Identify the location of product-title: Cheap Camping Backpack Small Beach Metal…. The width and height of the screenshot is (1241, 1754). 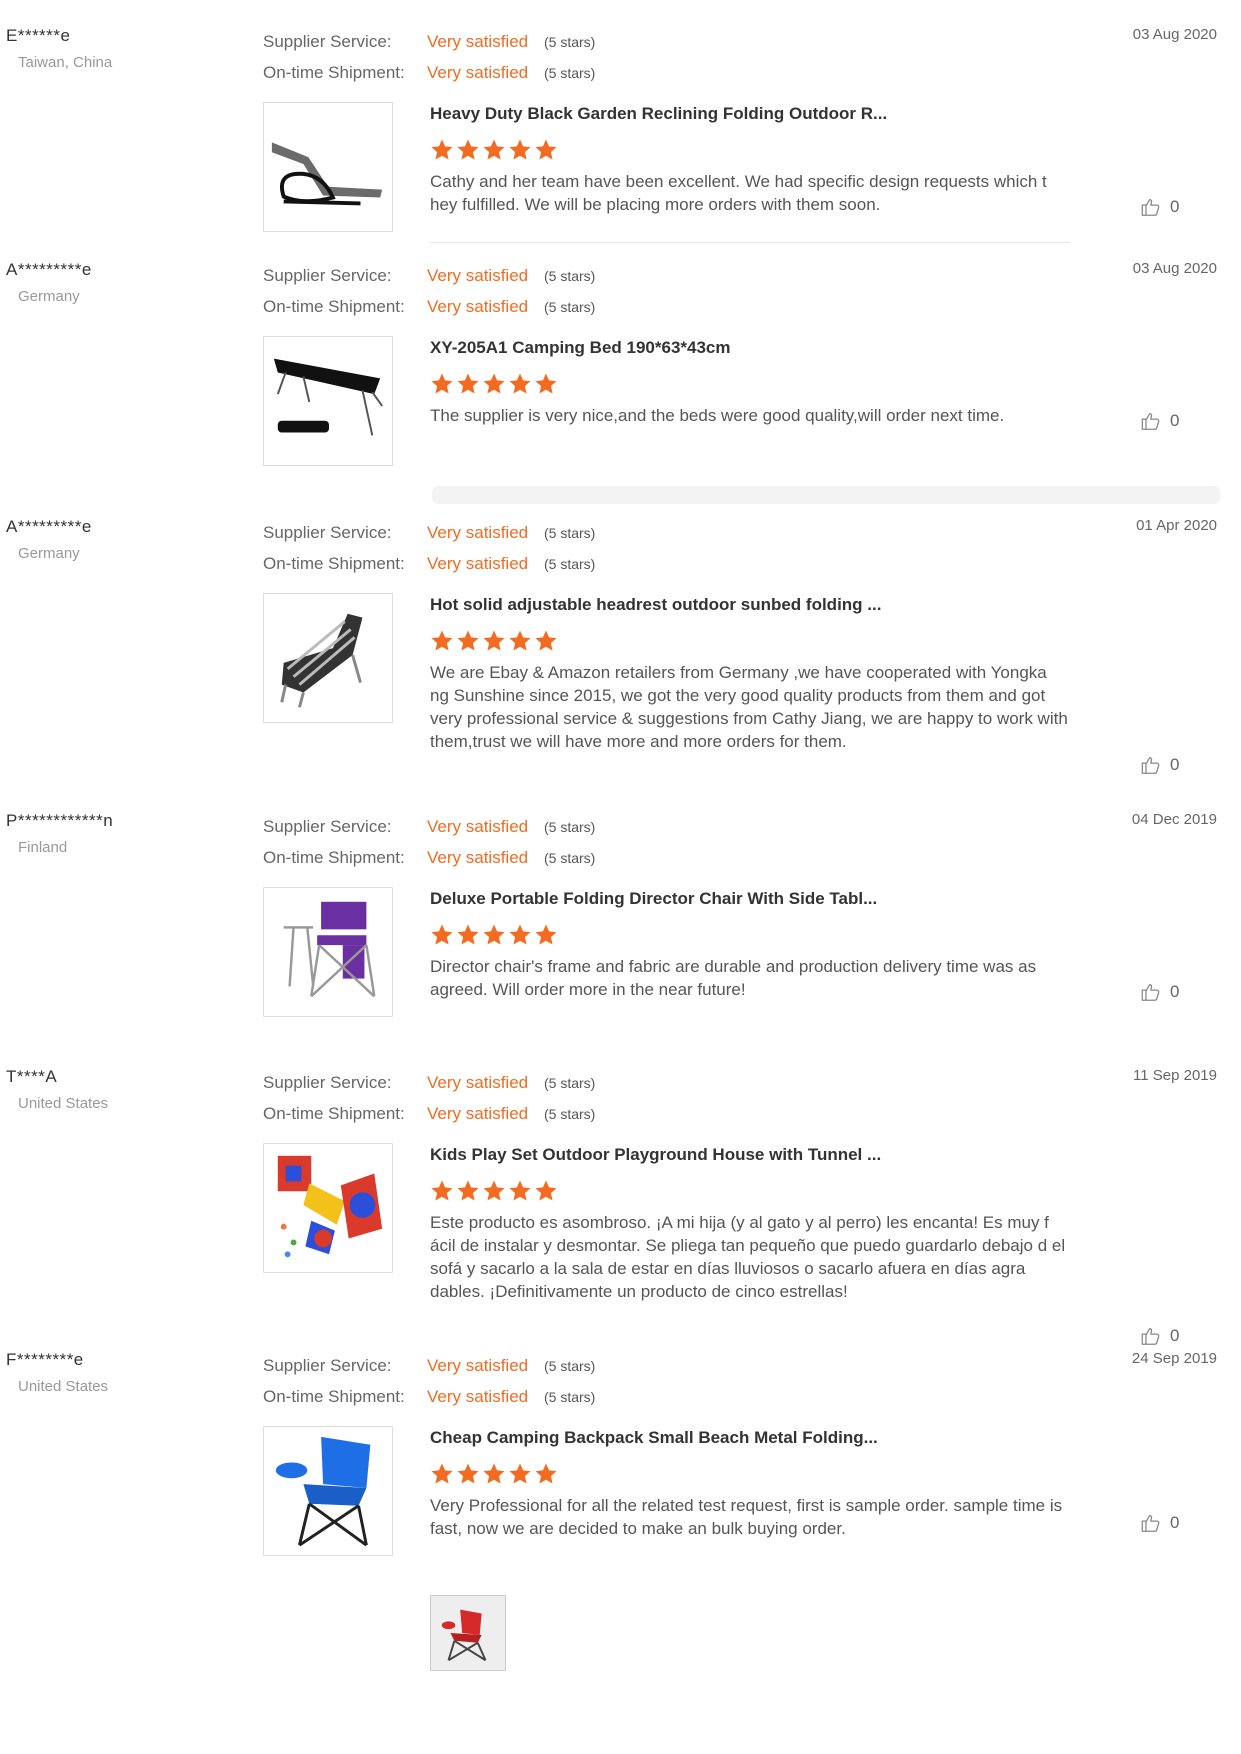
(750, 1441).